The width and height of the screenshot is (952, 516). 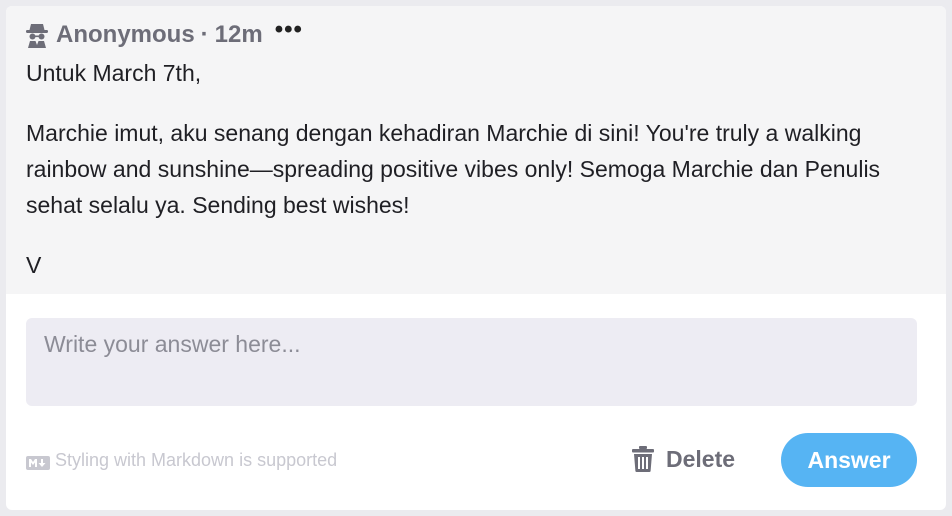 What do you see at coordinates (37, 35) in the screenshot?
I see `spy-icon` at bounding box center [37, 35].